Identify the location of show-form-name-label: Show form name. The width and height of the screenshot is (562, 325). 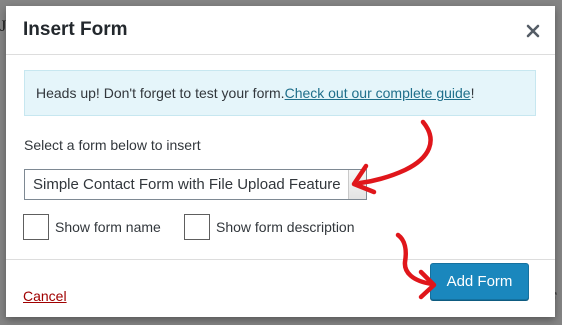
(108, 227).